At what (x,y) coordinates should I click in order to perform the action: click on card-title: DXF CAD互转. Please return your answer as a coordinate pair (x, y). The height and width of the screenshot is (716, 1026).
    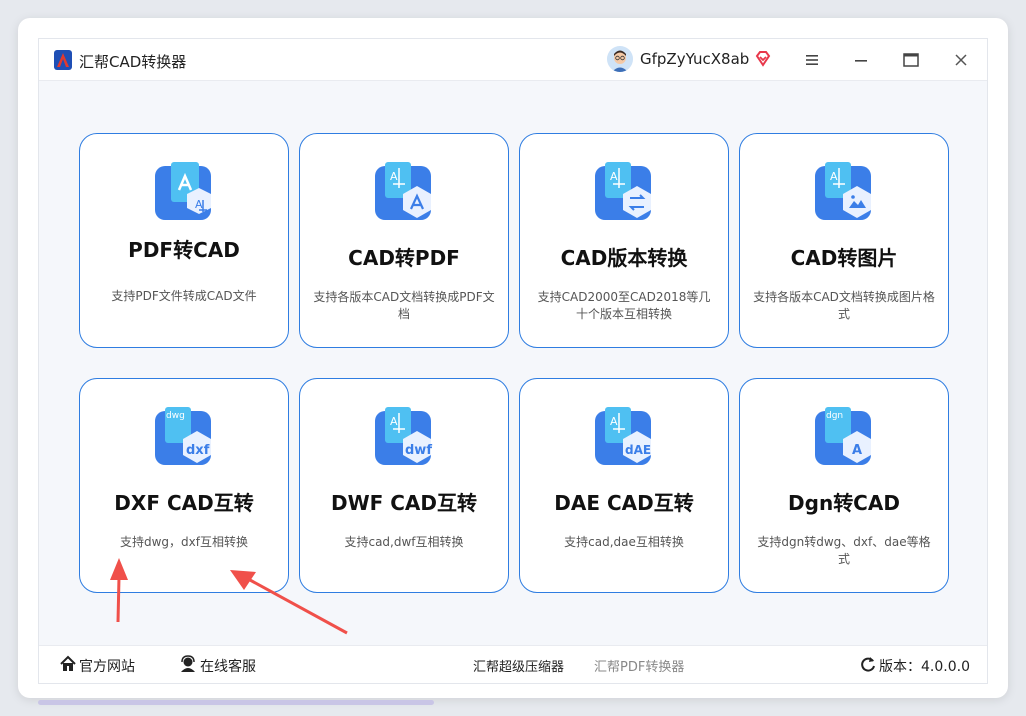
    Looking at the image, I should click on (184, 503).